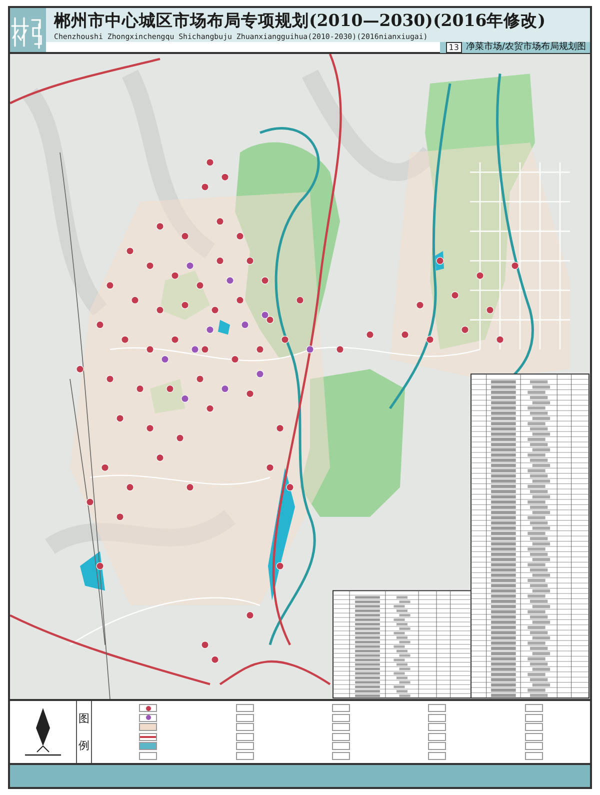 The width and height of the screenshot is (600, 795). I want to click on legend-heading: 图, so click(84, 718).